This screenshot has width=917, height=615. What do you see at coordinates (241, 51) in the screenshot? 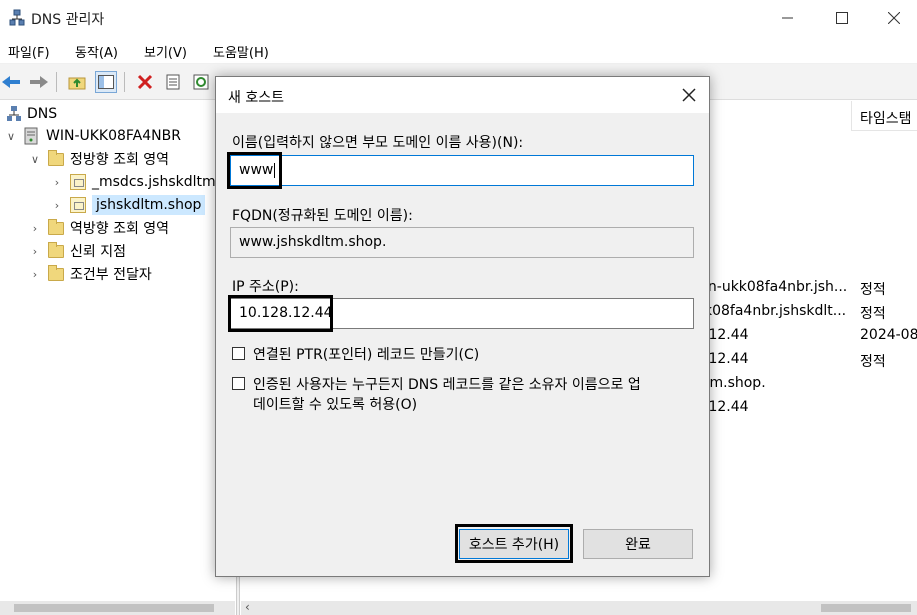
I see `menu-help: 도움말(H)` at bounding box center [241, 51].